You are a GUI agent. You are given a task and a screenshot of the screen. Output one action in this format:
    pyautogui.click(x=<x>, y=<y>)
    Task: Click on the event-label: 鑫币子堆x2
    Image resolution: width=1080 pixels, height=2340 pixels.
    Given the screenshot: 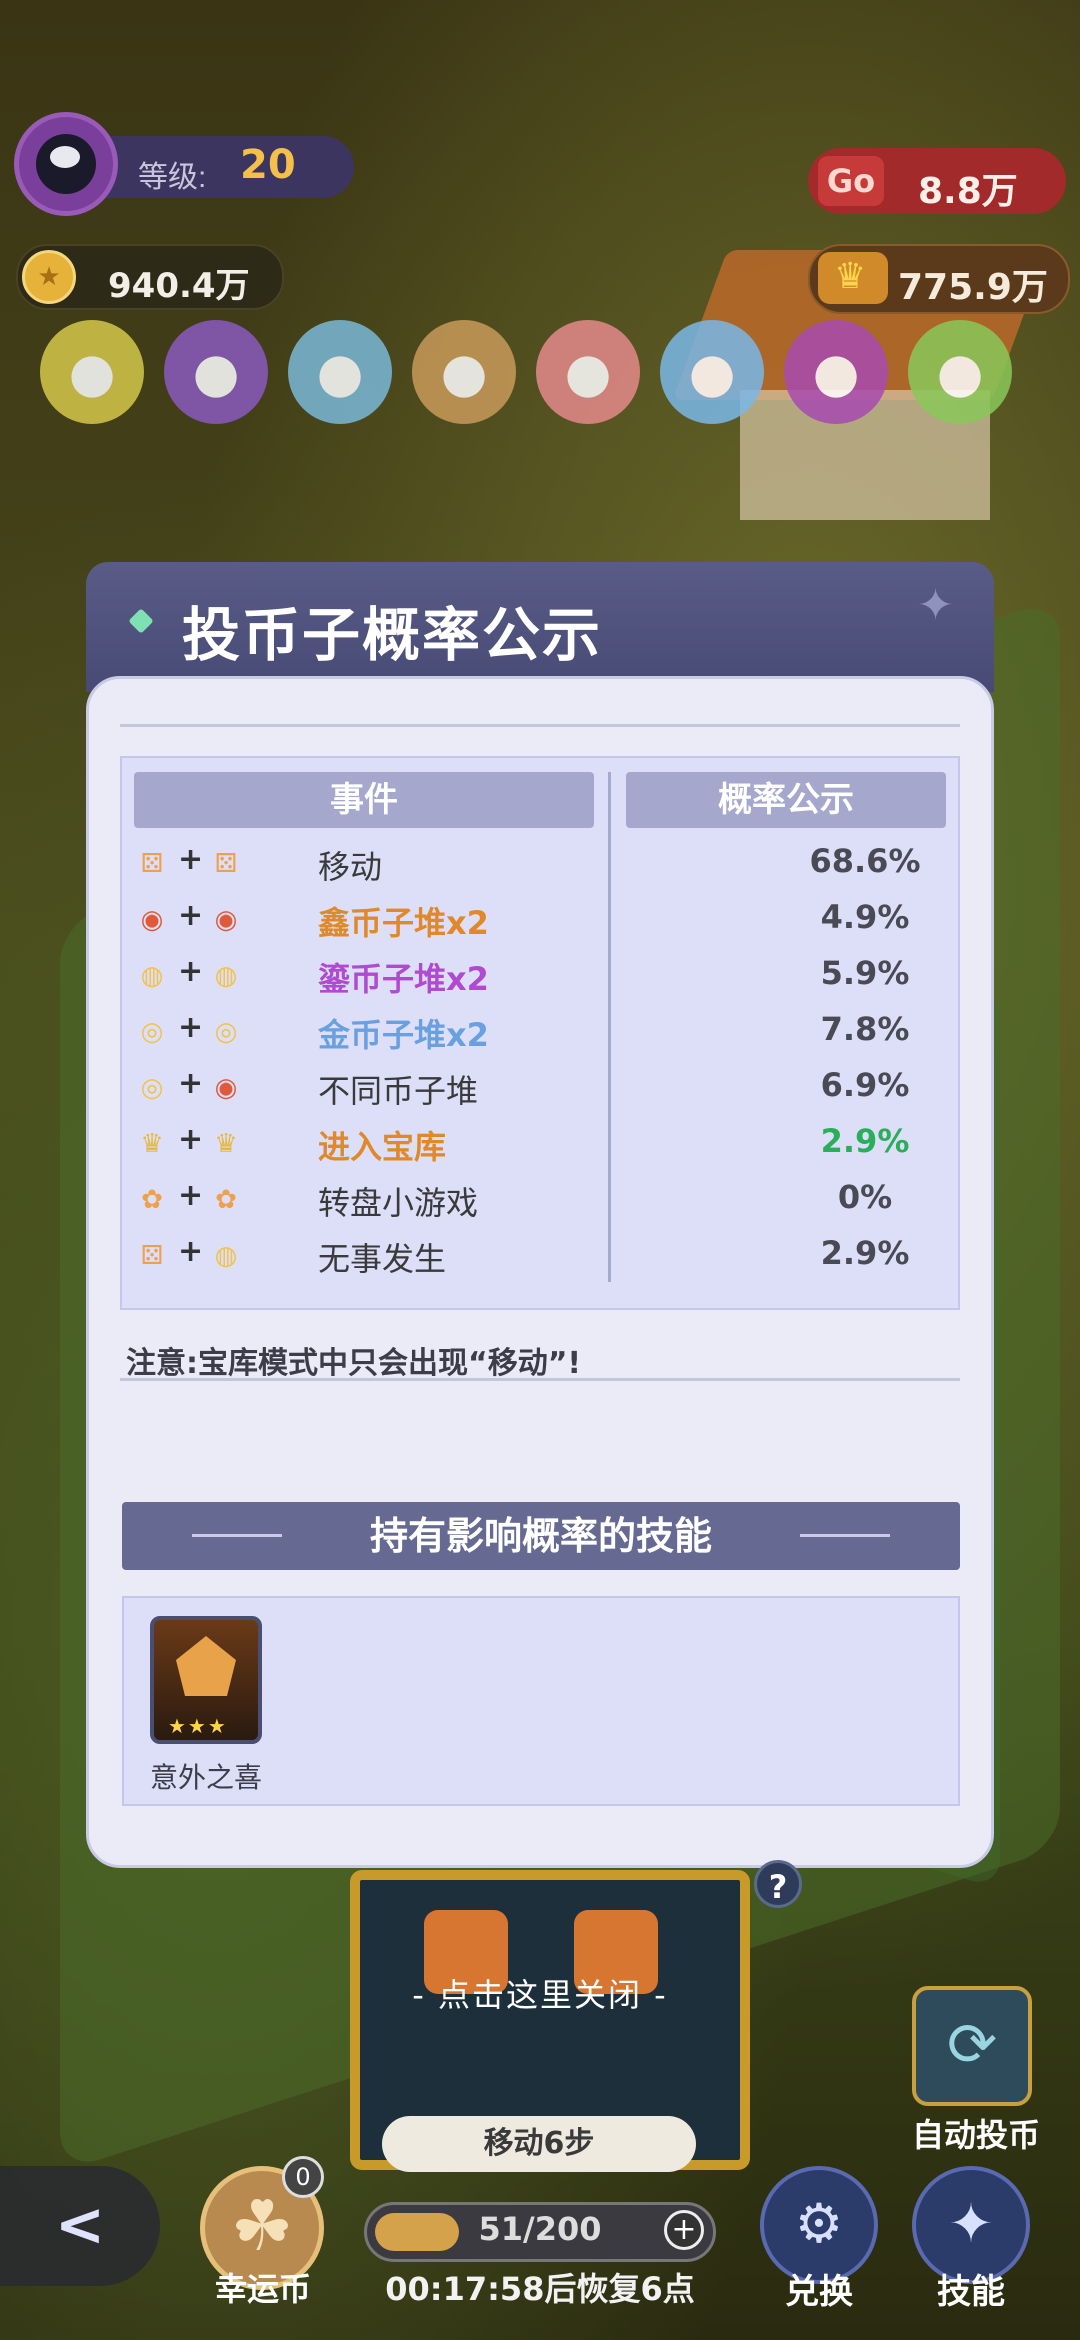 What is the action you would take?
    pyautogui.click(x=403, y=923)
    